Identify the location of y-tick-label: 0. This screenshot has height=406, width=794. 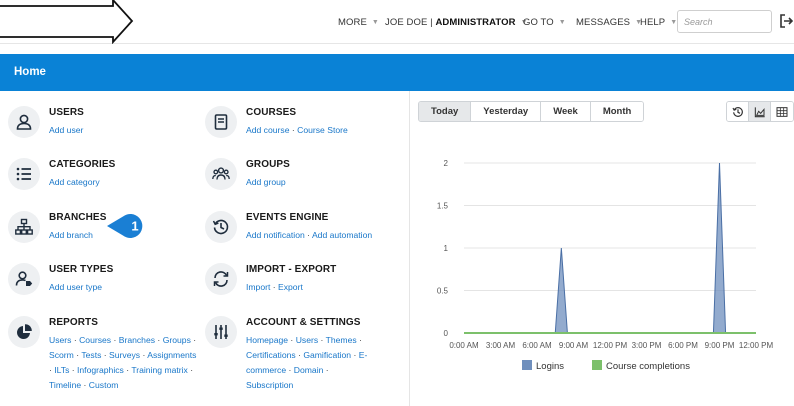
(446, 333).